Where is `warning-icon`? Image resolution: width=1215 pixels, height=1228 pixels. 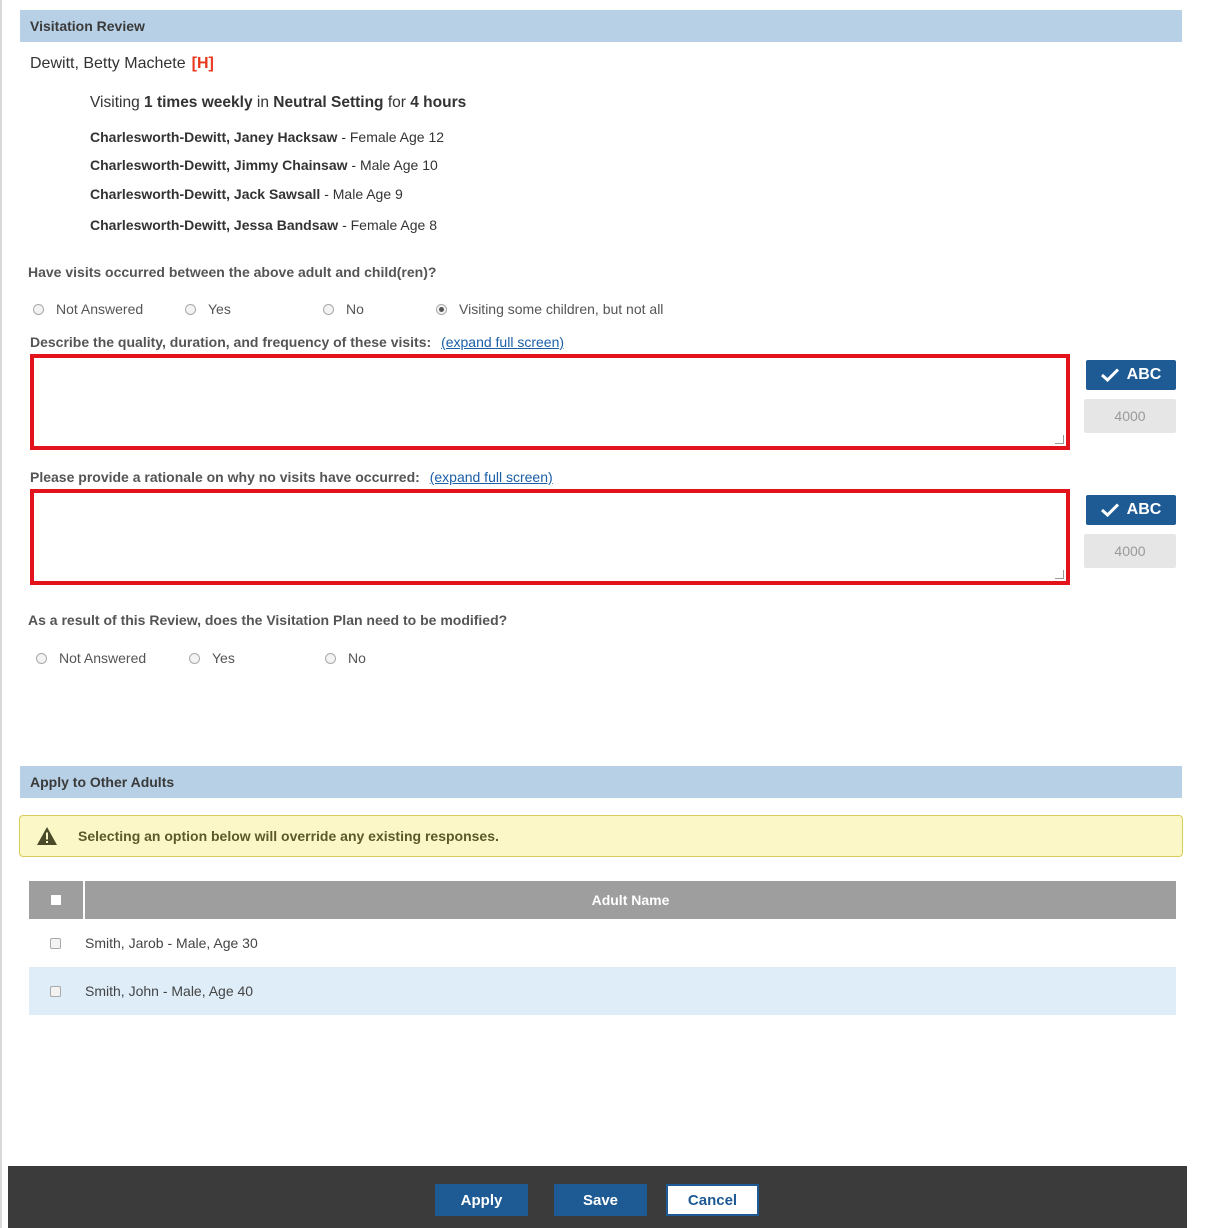
warning-icon is located at coordinates (47, 836).